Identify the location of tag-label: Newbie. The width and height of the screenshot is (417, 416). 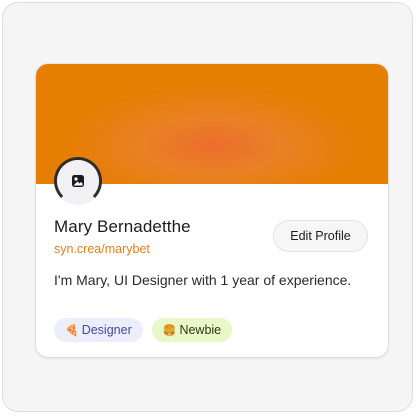
(200, 330).